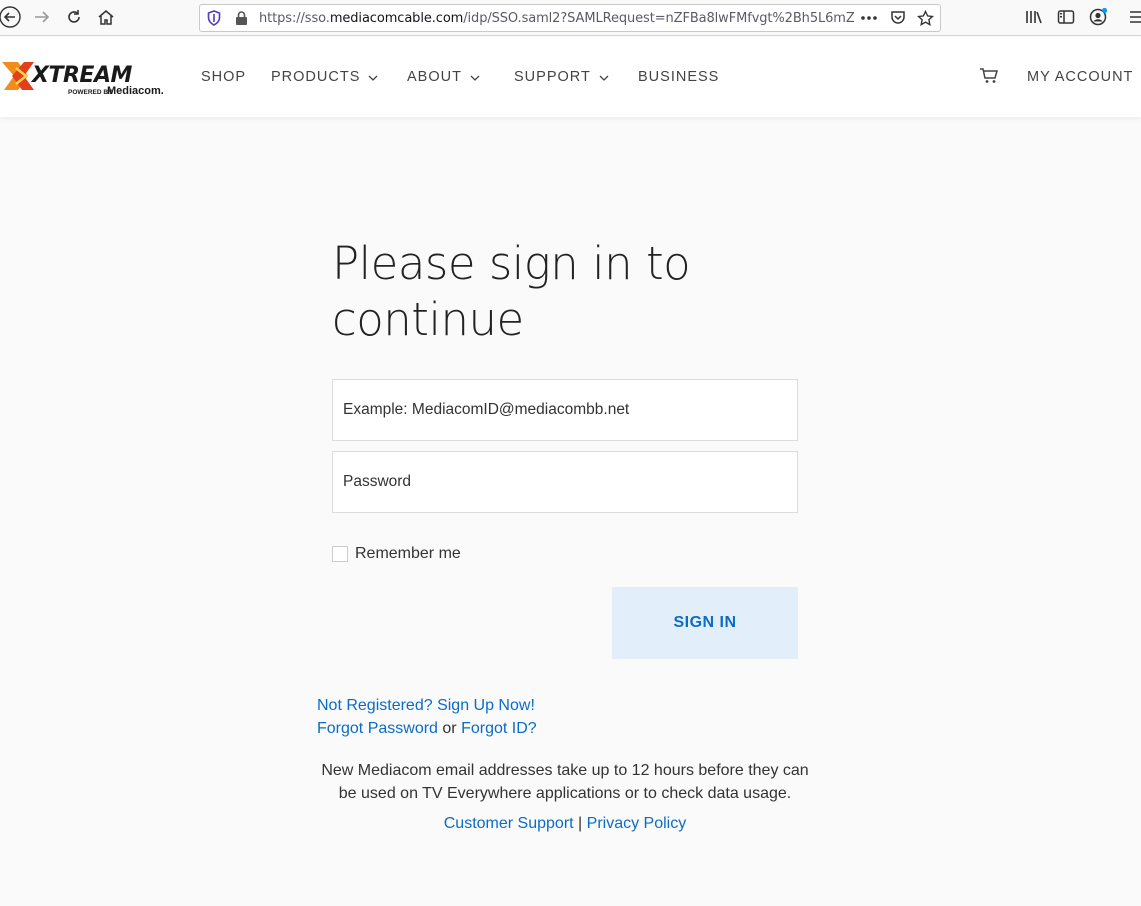 Image resolution: width=1141 pixels, height=906 pixels. What do you see at coordinates (1066, 17) in the screenshot?
I see `sidebar-icon` at bounding box center [1066, 17].